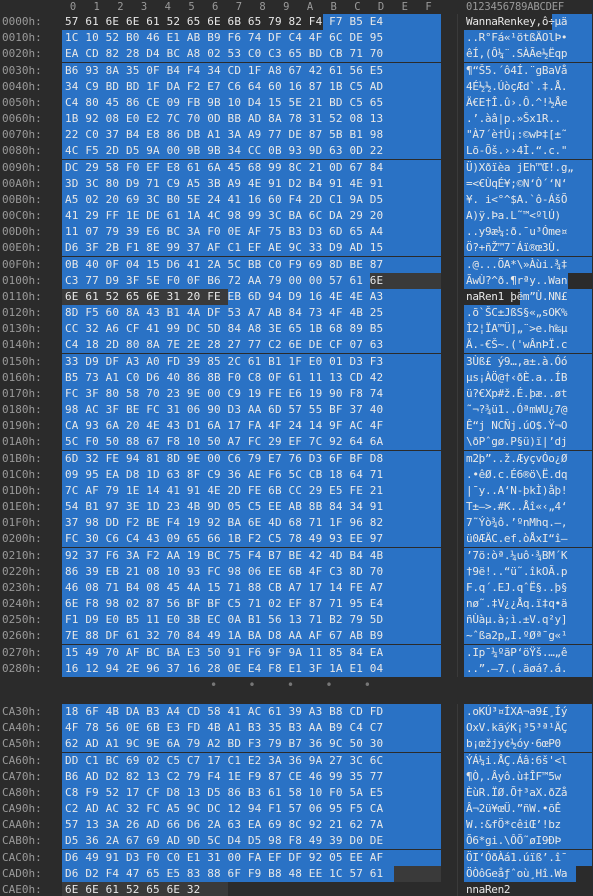 The image size is (593, 896). What do you see at coordinates (516, 102) in the screenshot?
I see `ascii-text: Ä€E†Î.û›.Ô.^!½Åe` at bounding box center [516, 102].